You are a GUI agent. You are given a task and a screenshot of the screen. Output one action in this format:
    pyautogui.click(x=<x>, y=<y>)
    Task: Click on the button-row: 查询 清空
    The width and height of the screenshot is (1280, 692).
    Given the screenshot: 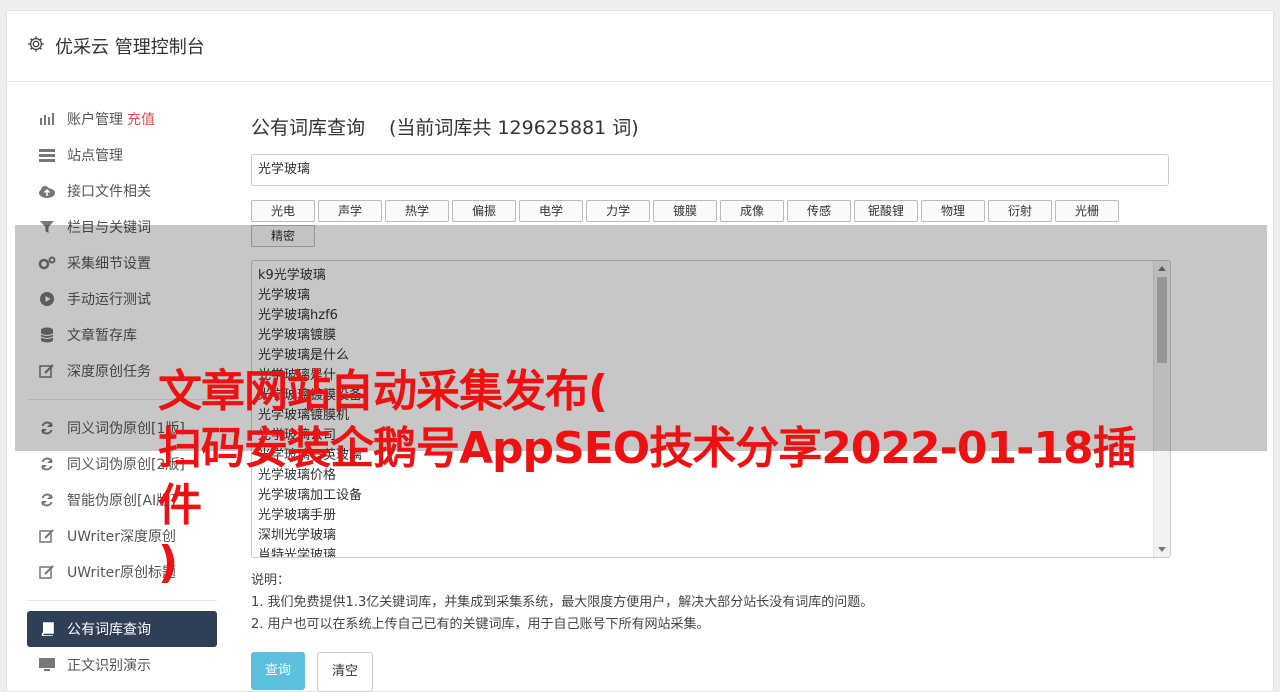 What is the action you would take?
    pyautogui.click(x=711, y=672)
    